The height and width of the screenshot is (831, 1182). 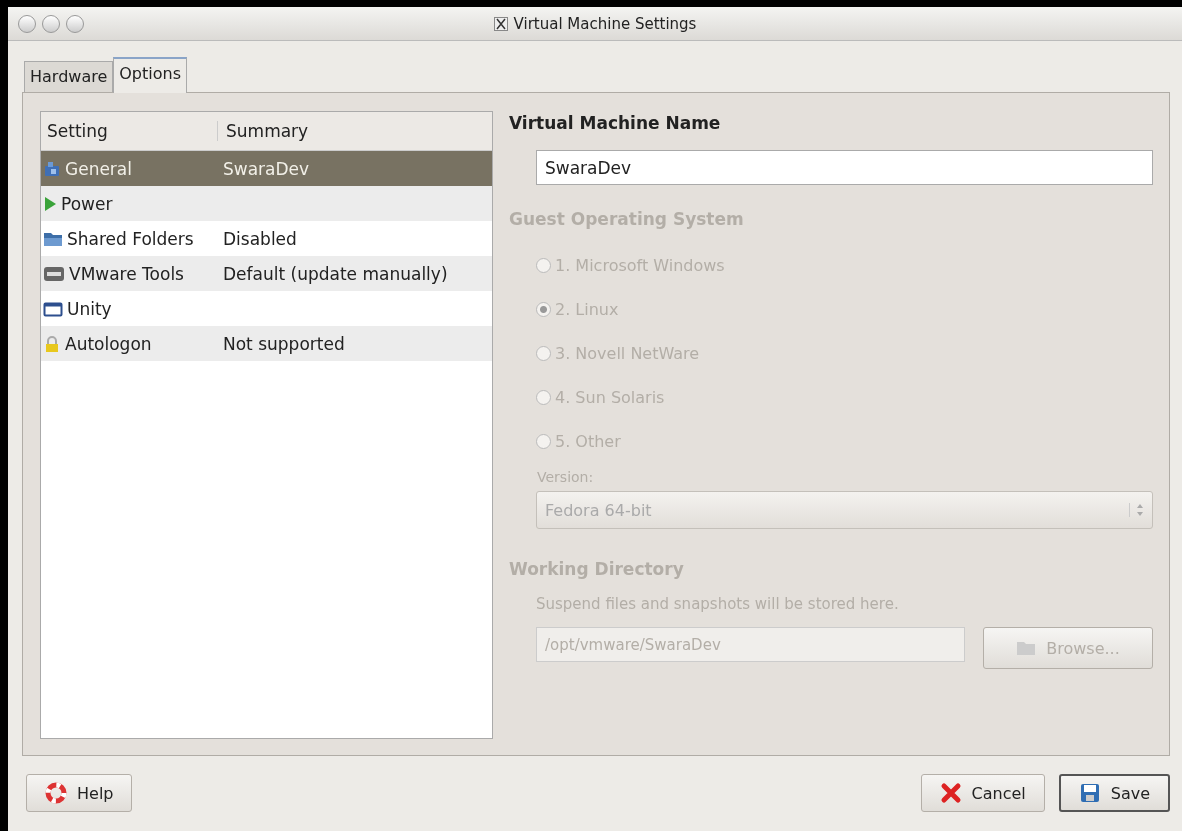 I want to click on app-icon, so click(x=500, y=23).